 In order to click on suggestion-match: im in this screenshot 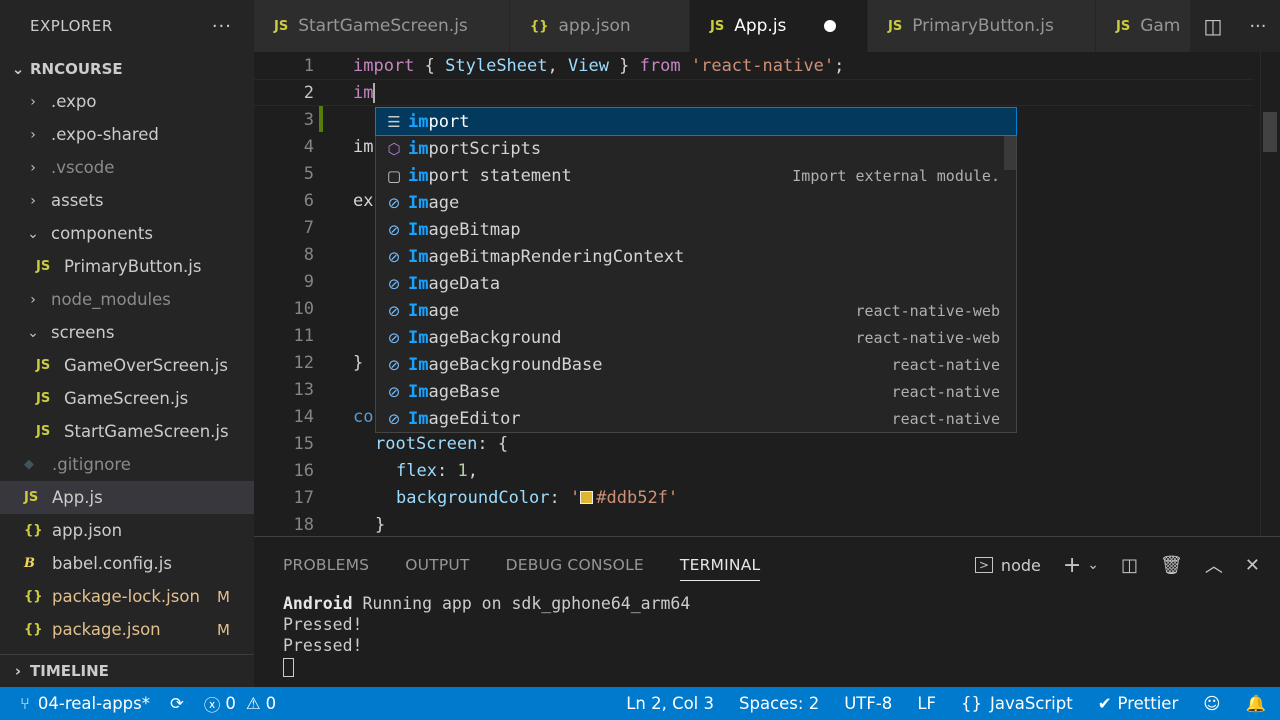, I will do `click(418, 175)`.